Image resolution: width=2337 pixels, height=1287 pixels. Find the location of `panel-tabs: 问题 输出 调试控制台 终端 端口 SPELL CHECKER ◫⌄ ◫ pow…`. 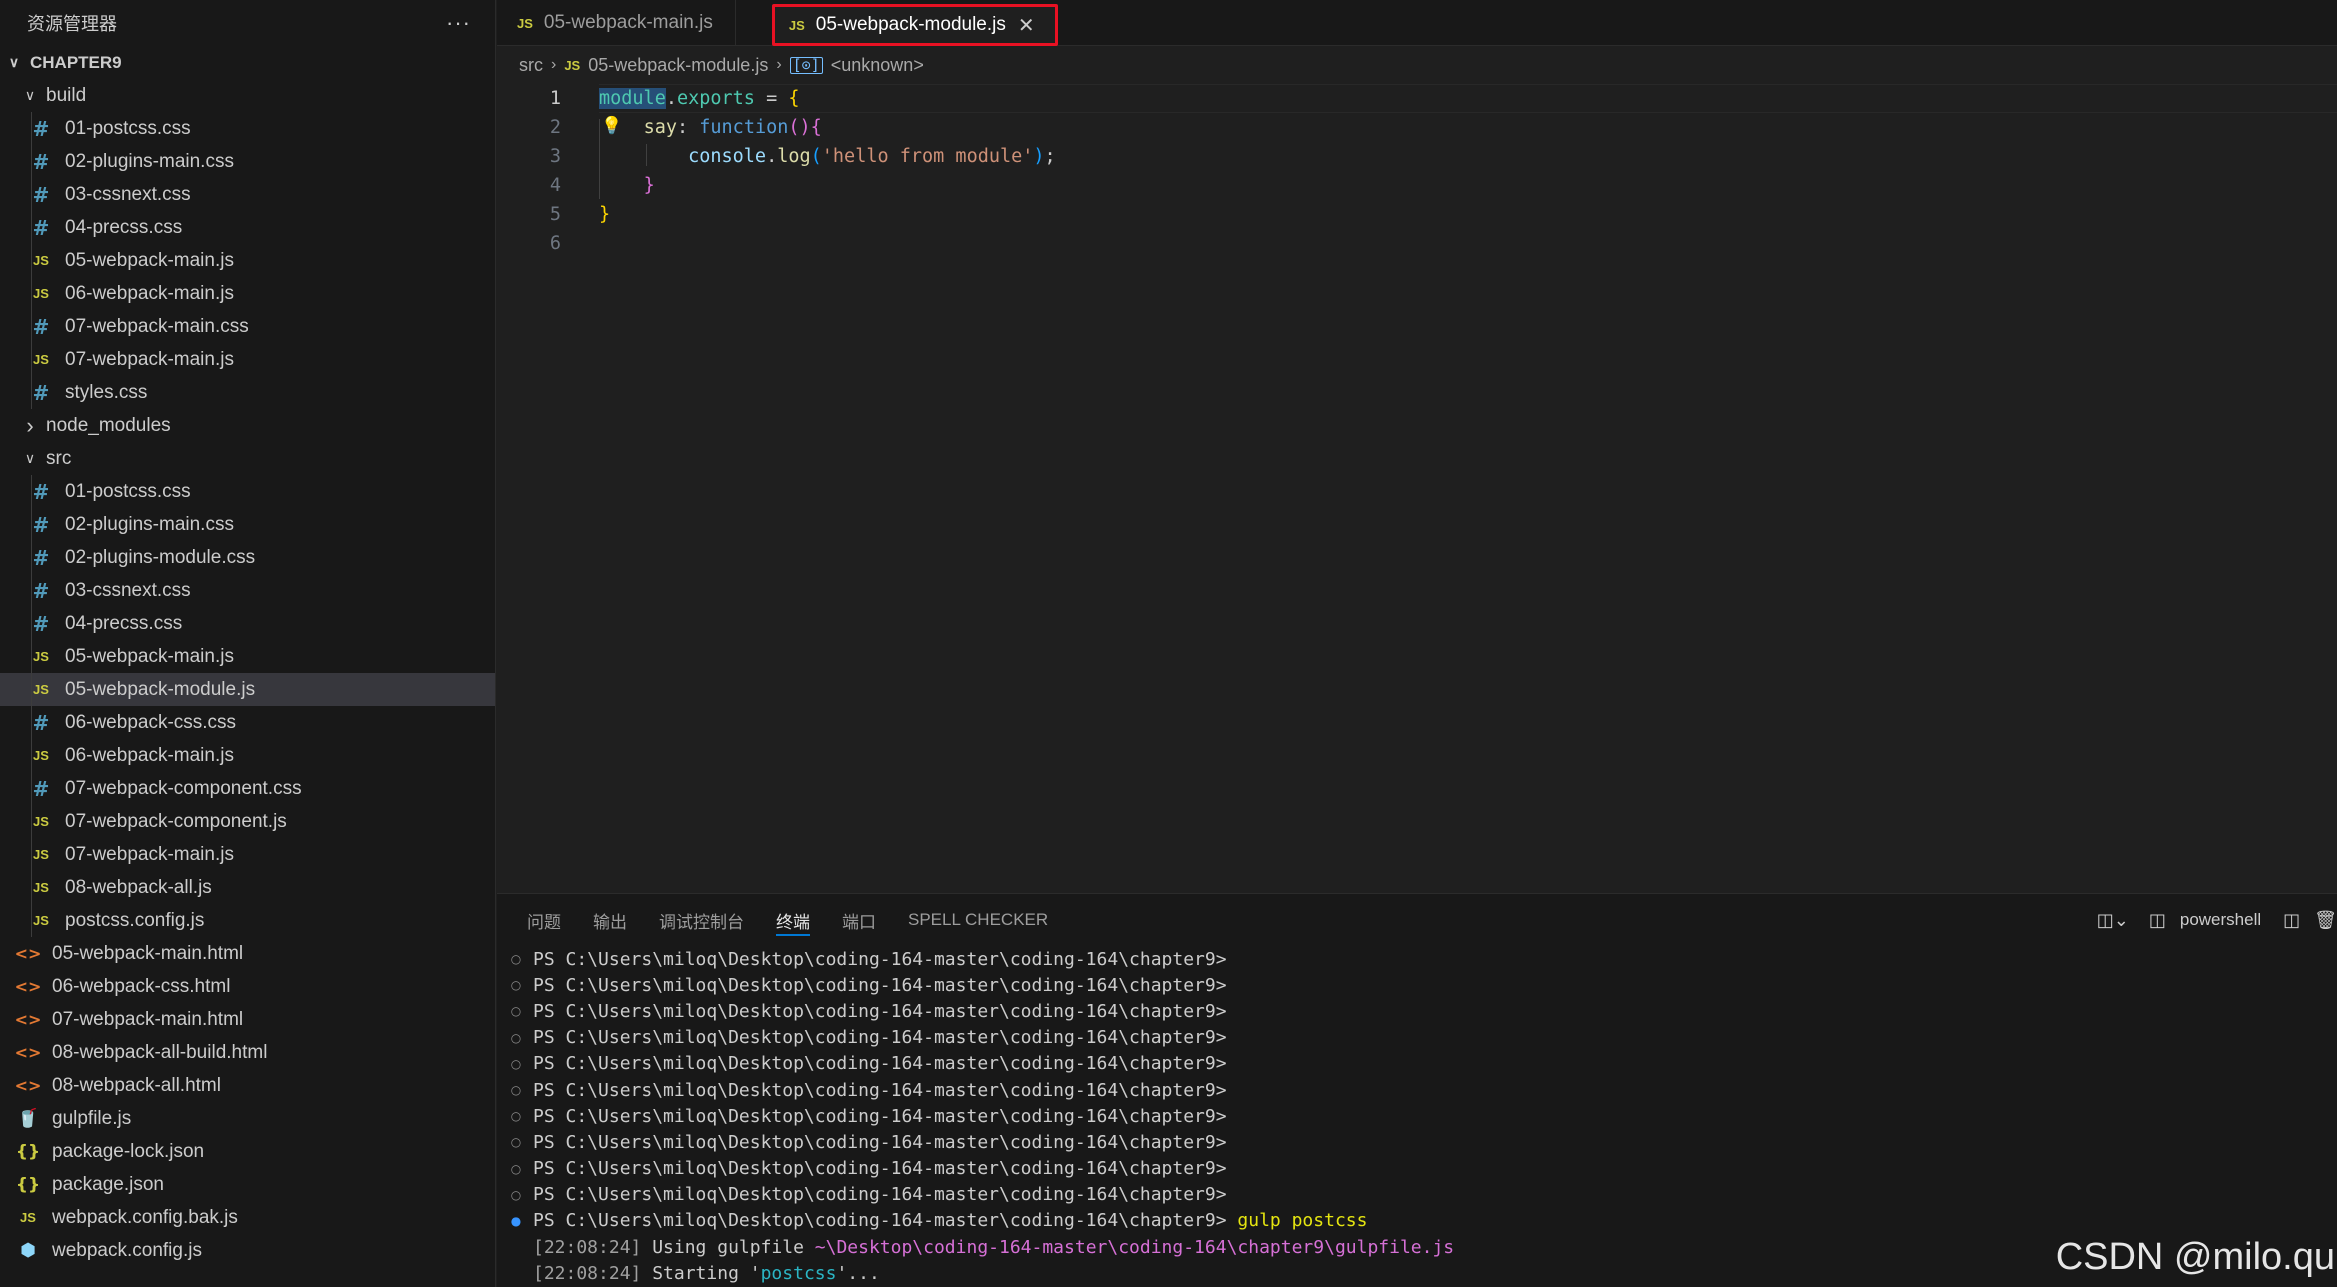

panel-tabs: 问题 输出 调试控制台 终端 端口 SPELL CHECKER ◫⌄ ◫ pow… is located at coordinates (1417, 920).